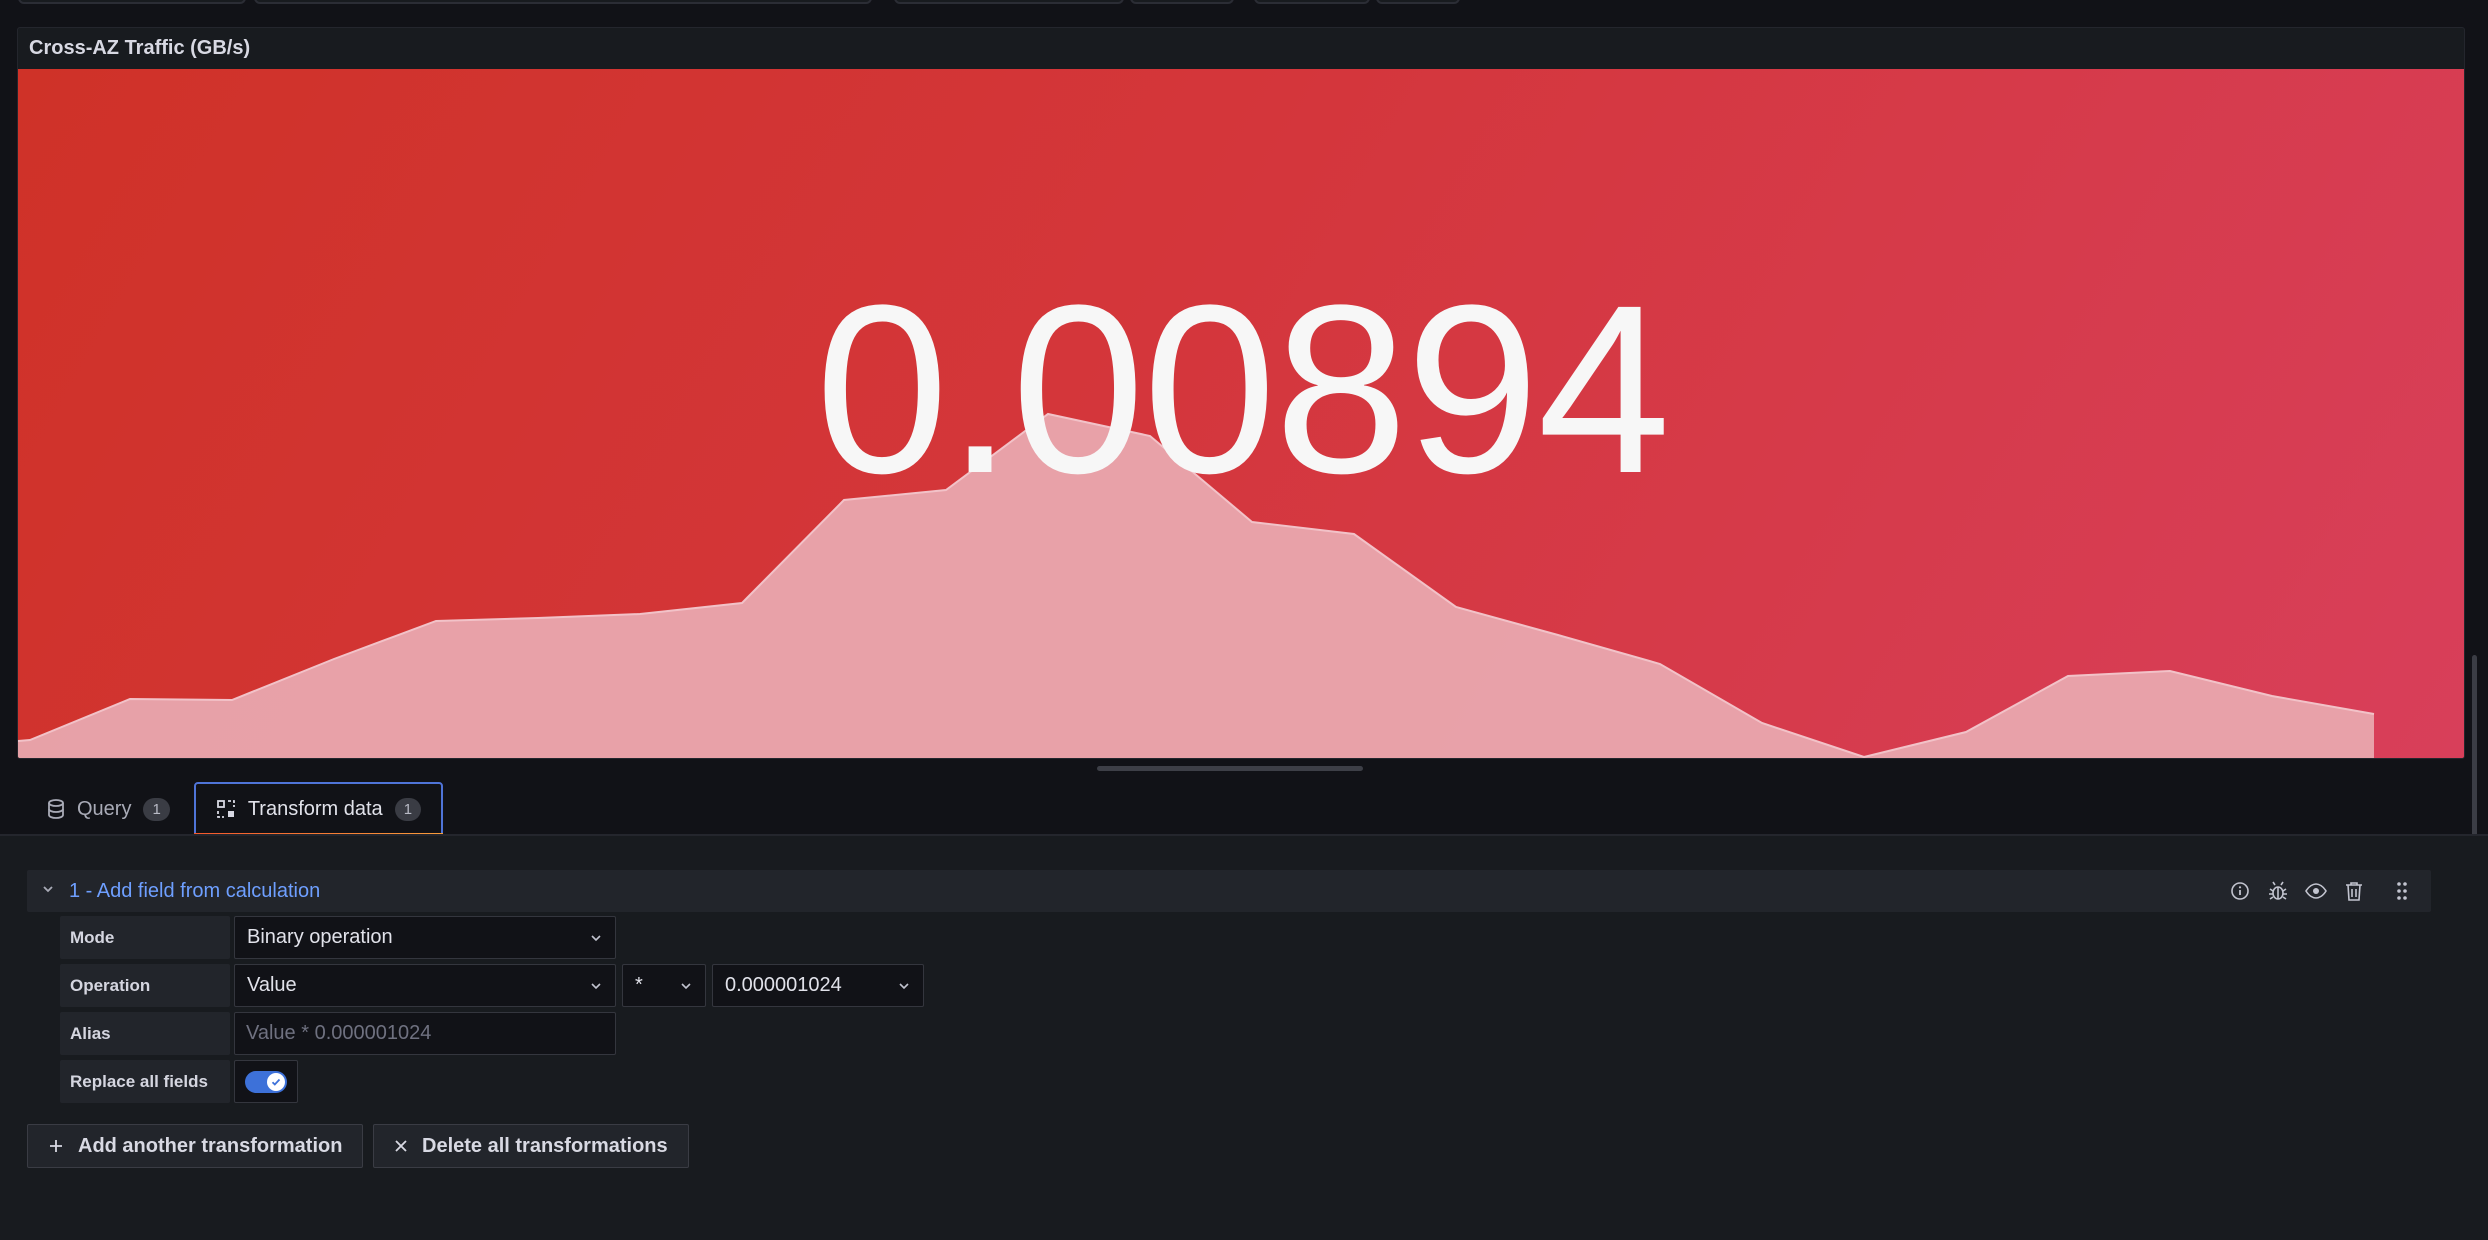  What do you see at coordinates (664, 985) in the screenshot?
I see `operator-select: *` at bounding box center [664, 985].